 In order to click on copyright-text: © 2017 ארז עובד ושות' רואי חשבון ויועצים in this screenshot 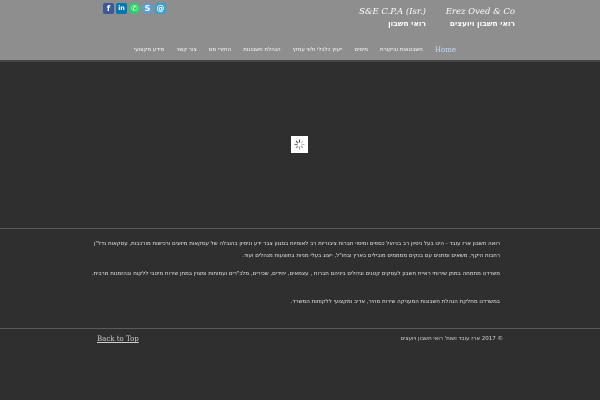, I will do `click(451, 339)`.